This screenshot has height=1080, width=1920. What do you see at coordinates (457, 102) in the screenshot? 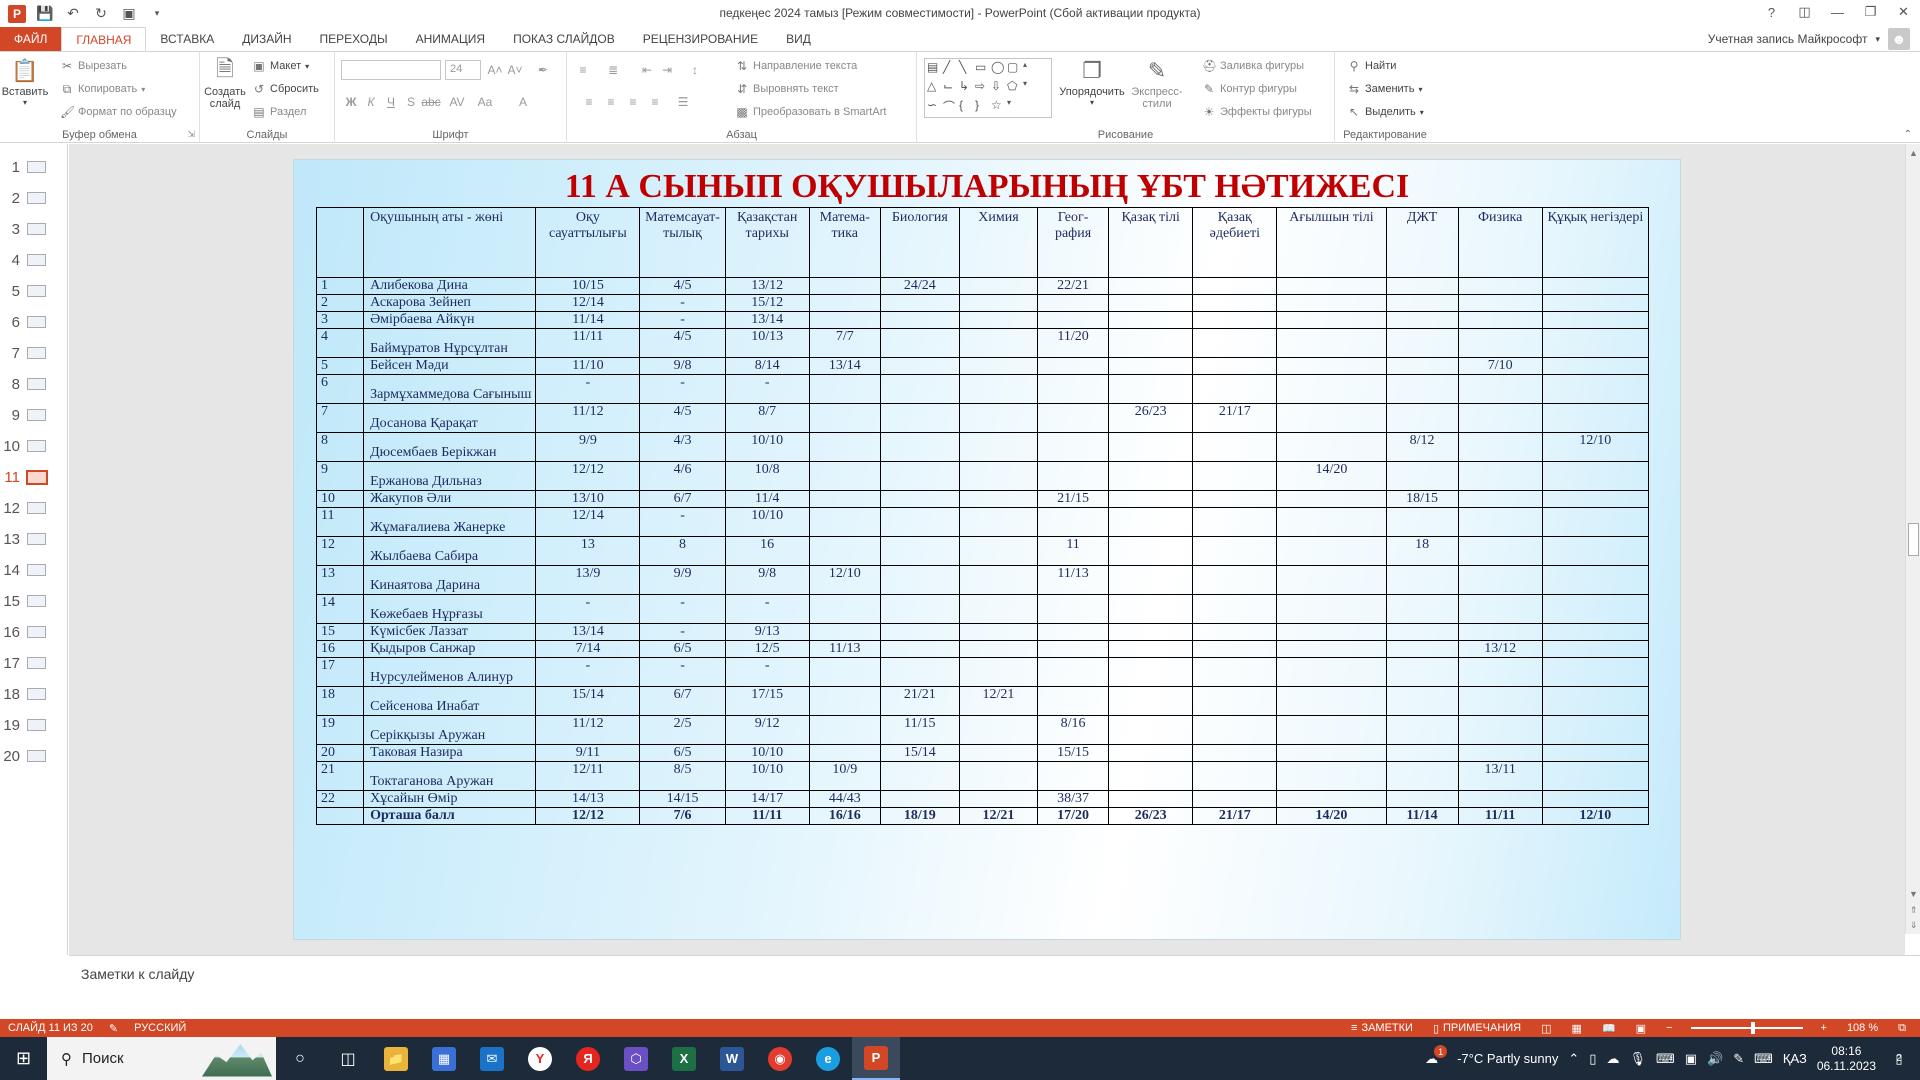
I see `char-spacing-icon: AV` at bounding box center [457, 102].